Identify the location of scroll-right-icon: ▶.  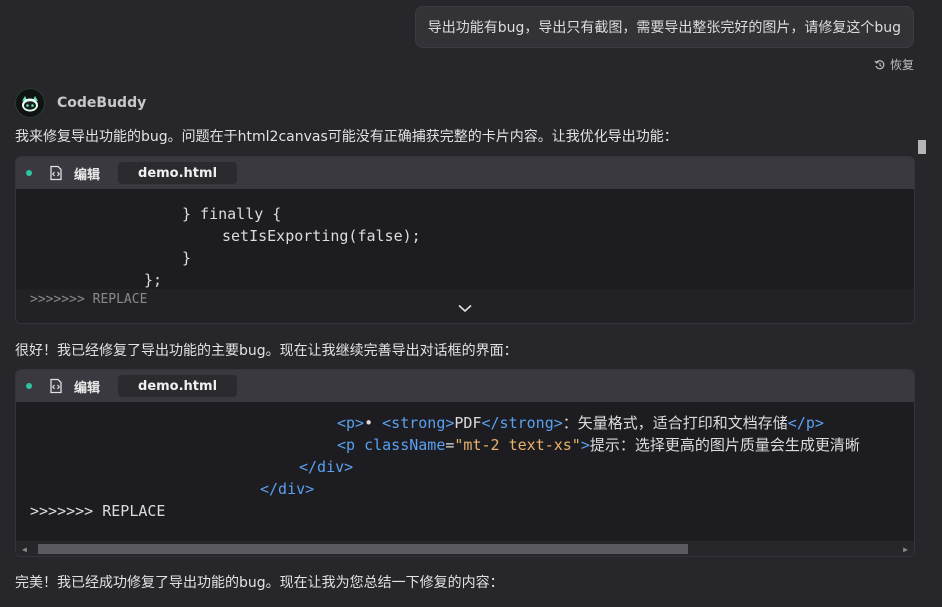
(905, 549).